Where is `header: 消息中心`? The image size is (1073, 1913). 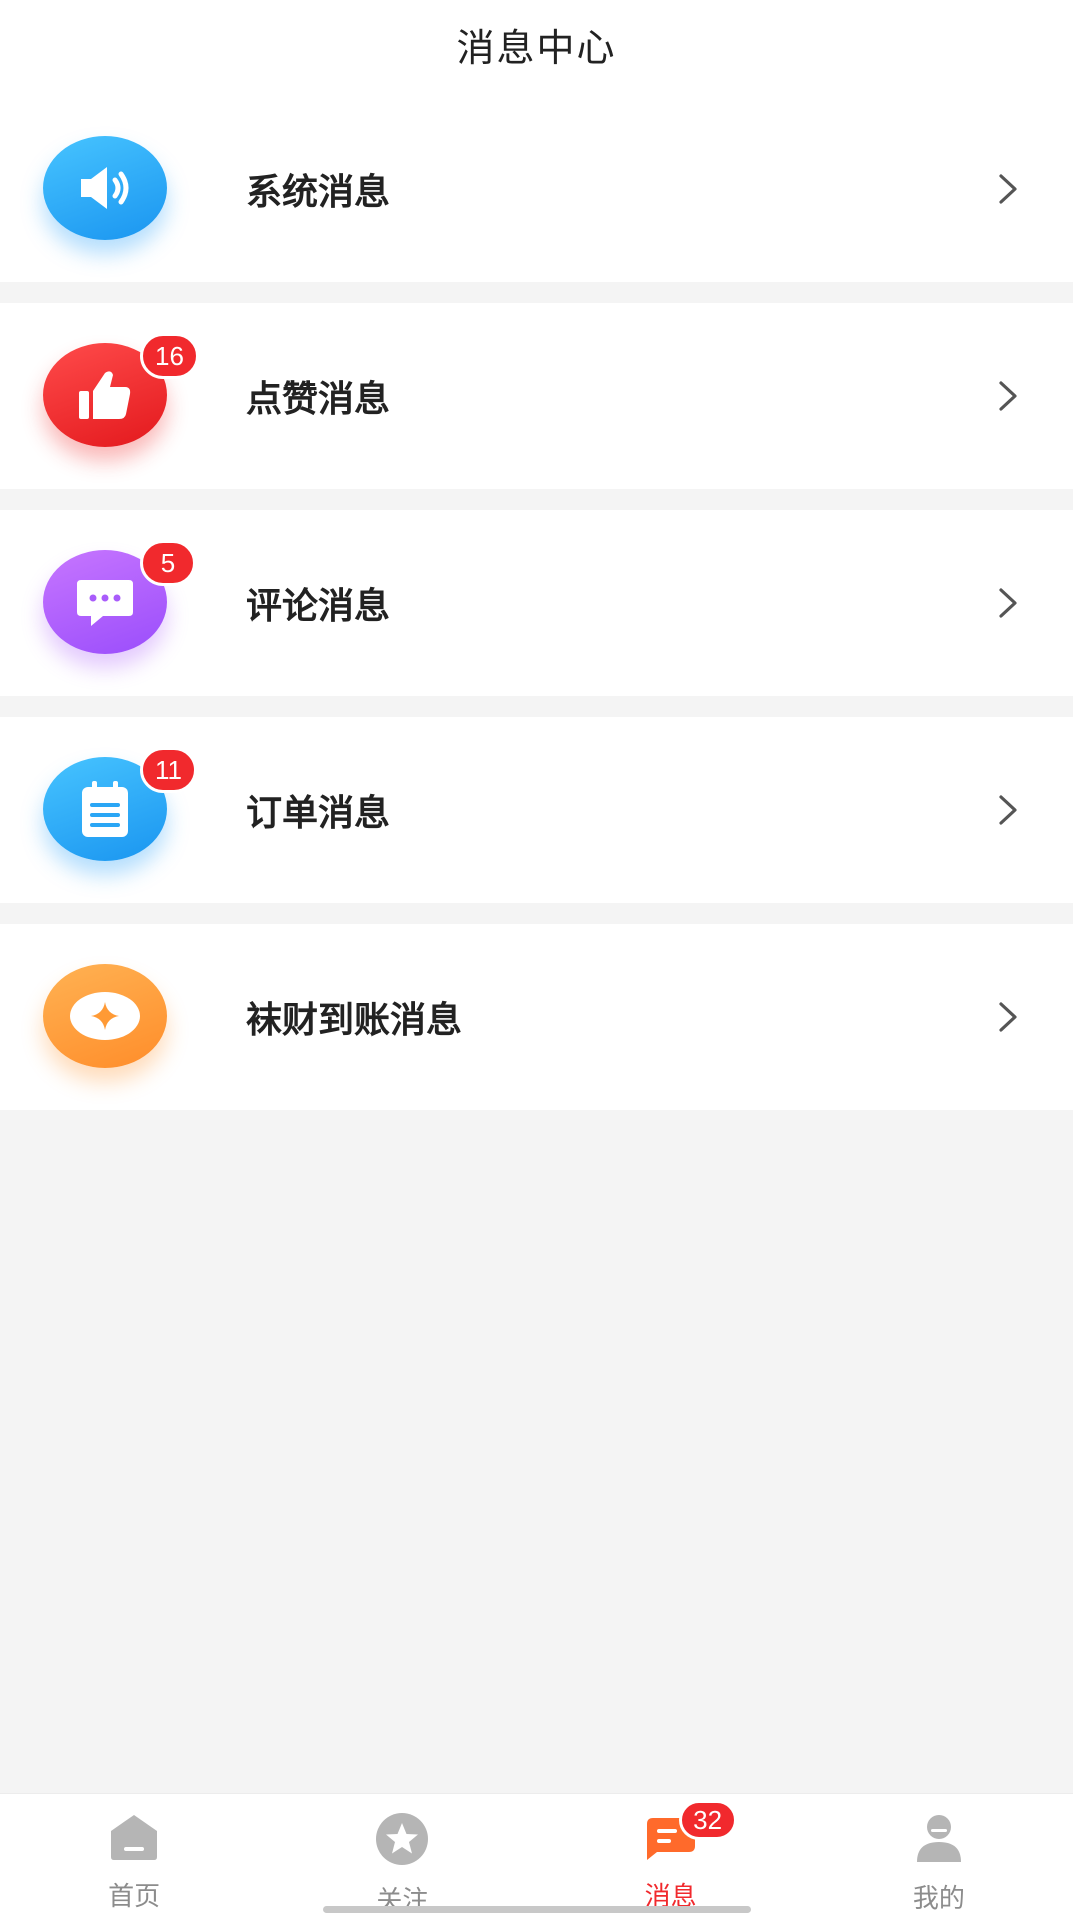
header: 消息中心 is located at coordinates (536, 48).